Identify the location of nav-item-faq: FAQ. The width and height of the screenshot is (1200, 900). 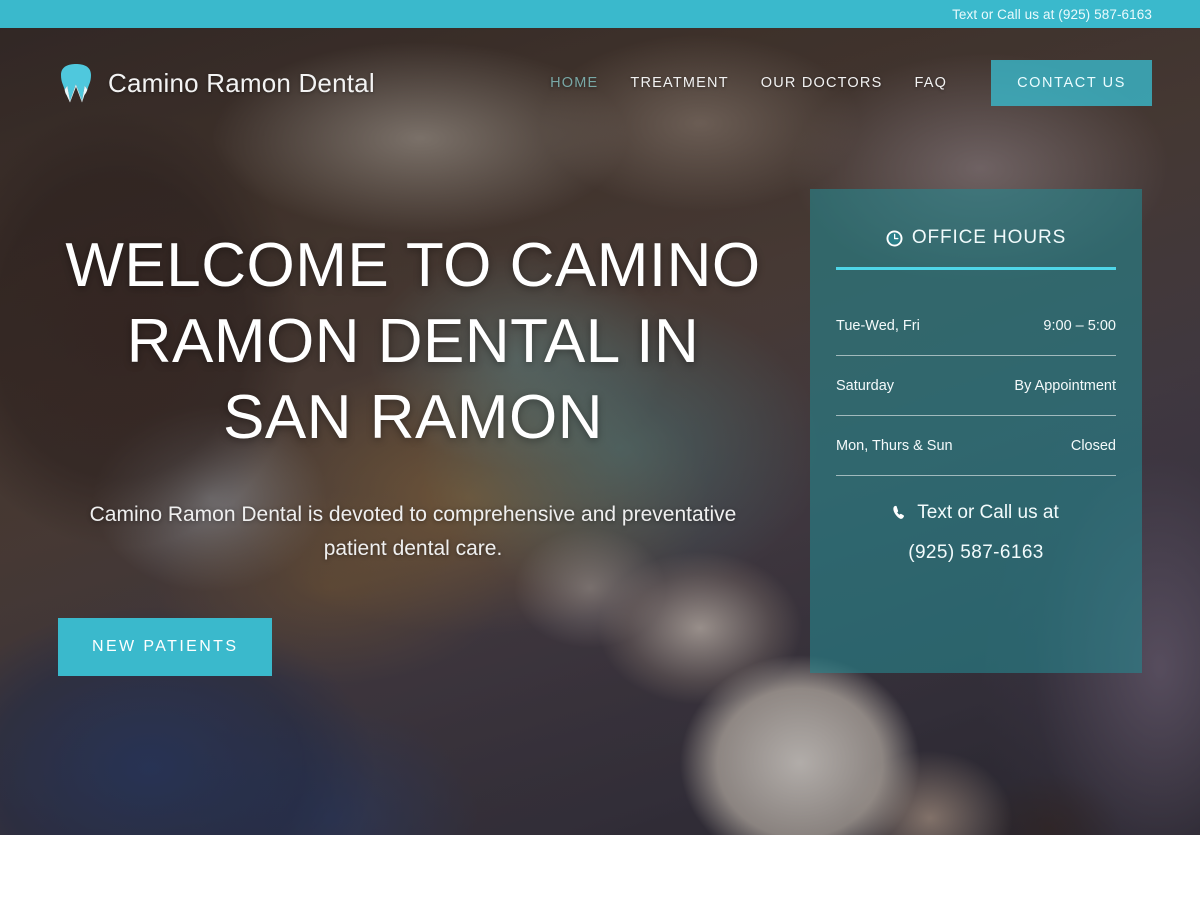
(930, 83).